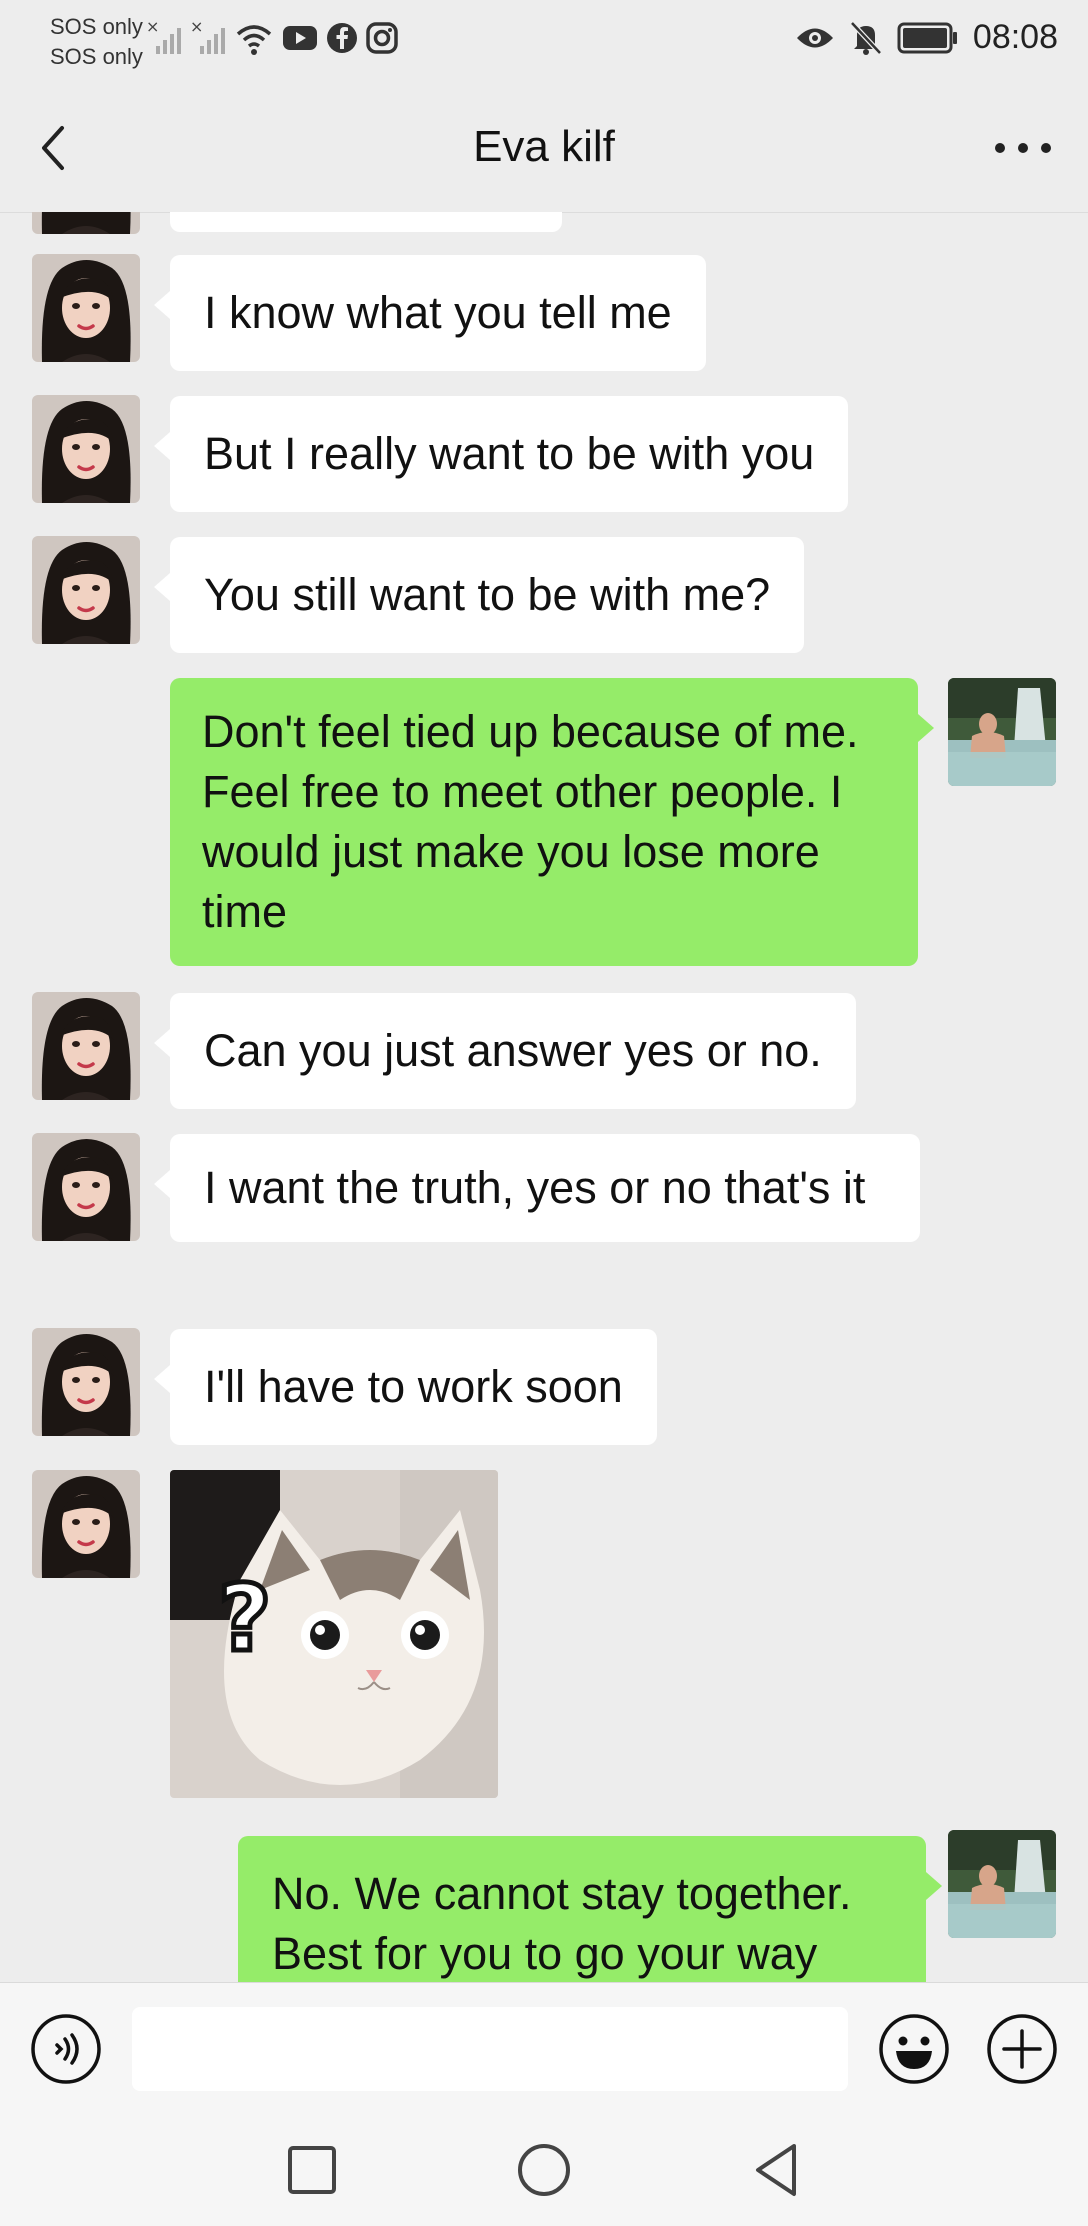  I want to click on chat-title: Eva kilf, so click(544, 146).